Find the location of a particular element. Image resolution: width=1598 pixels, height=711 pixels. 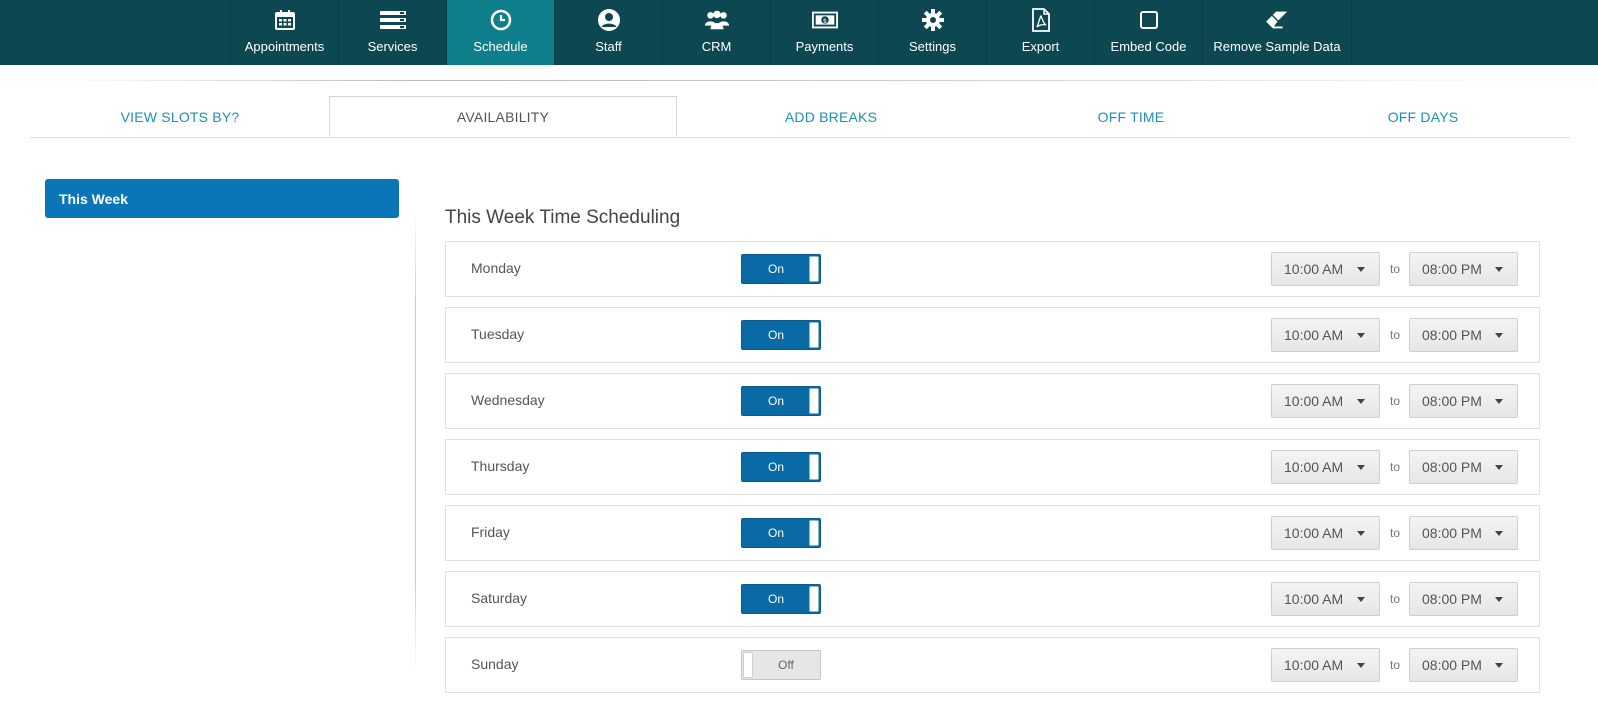

money-icon: $ is located at coordinates (824, 20).